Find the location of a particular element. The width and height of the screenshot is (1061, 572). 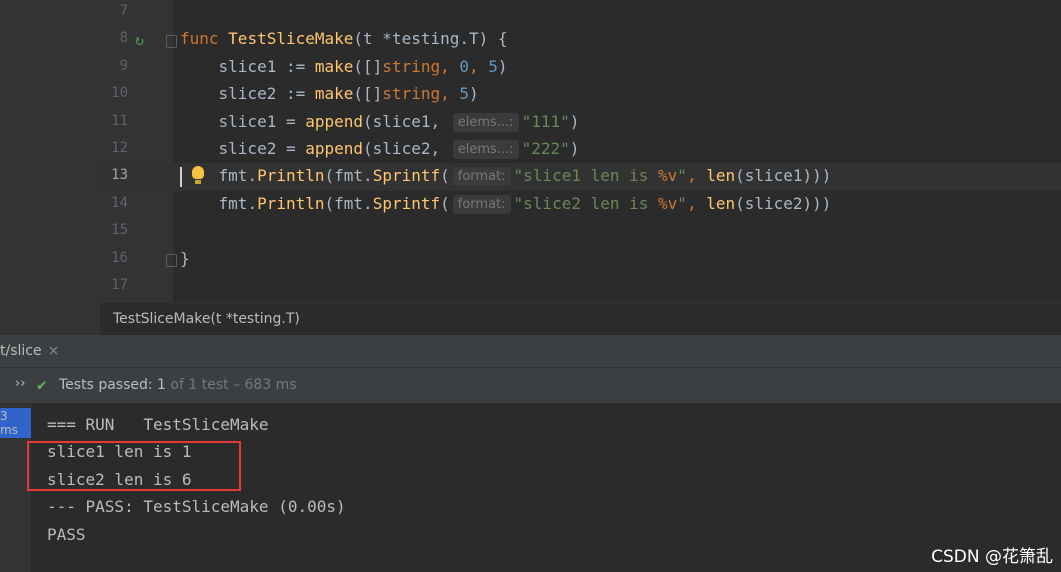

console-line: PASS is located at coordinates (66, 534).